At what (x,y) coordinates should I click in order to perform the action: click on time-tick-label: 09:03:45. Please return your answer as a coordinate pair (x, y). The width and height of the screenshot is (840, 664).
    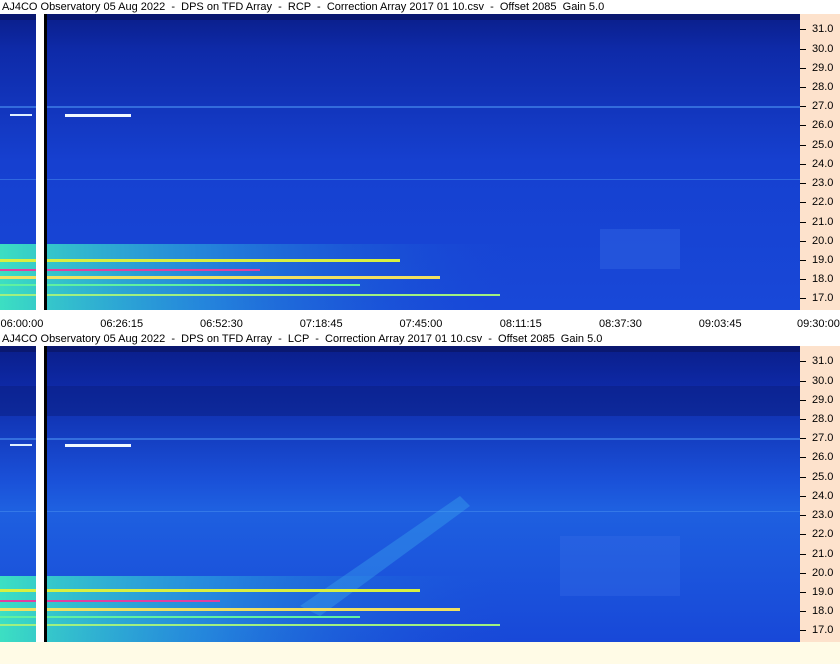
    Looking at the image, I should click on (720, 324).